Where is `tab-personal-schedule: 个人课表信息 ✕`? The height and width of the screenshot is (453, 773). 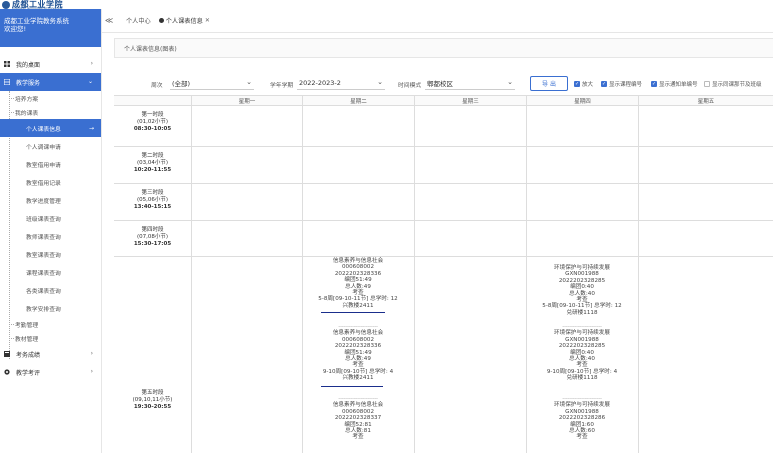
tab-personal-schedule: 个人课表信息 ✕ is located at coordinates (184, 20).